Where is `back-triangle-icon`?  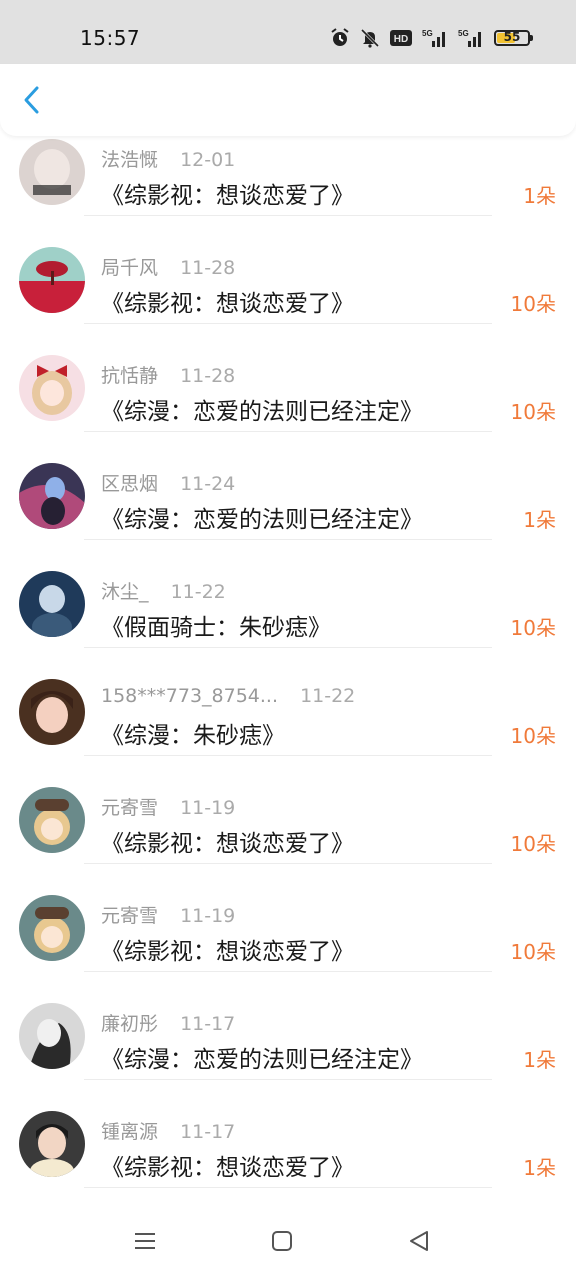
back-triangle-icon is located at coordinates (419, 1241).